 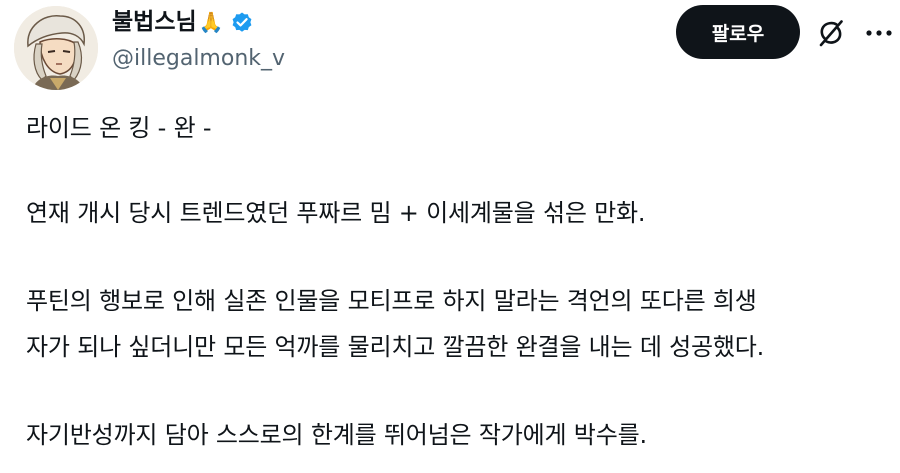 What do you see at coordinates (119, 128) in the screenshot?
I see `post-text-line: 라이드 온 킹 - 완 -` at bounding box center [119, 128].